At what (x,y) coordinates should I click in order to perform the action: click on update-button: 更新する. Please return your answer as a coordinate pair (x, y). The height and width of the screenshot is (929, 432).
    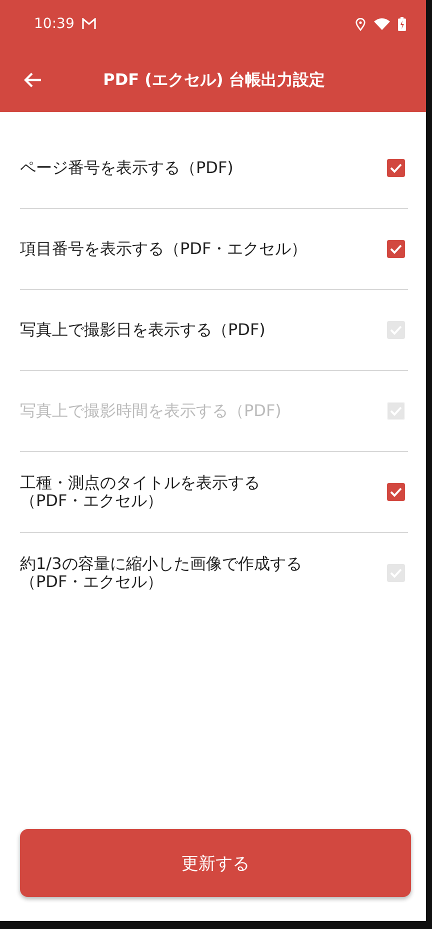
    Looking at the image, I should click on (215, 863).